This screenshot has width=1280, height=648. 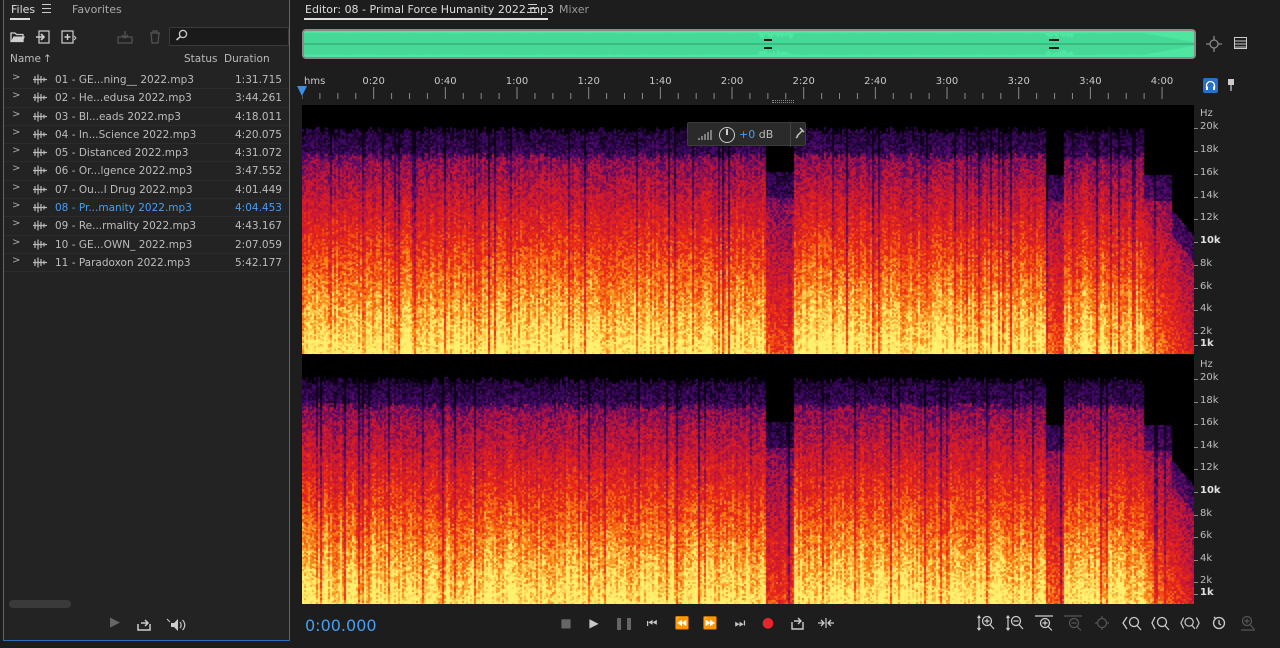 I want to click on volume-knob, so click(x=727, y=135).